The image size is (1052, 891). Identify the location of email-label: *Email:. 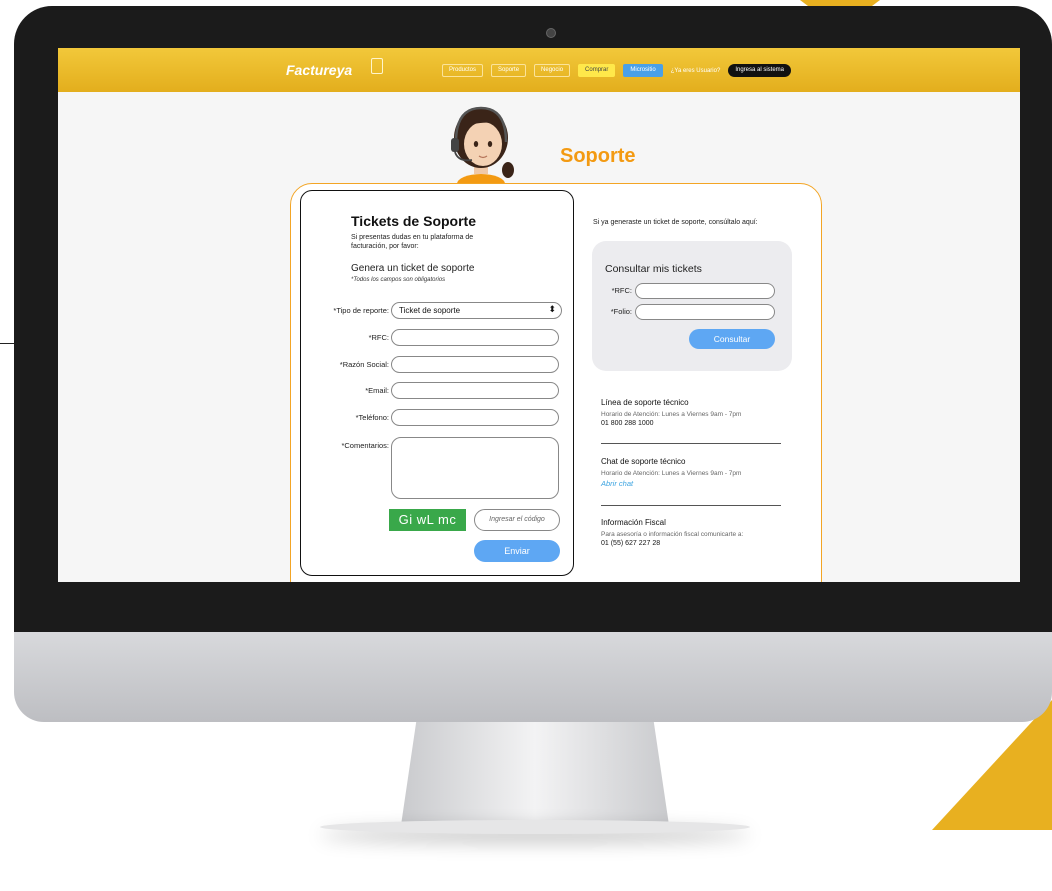
(377, 390).